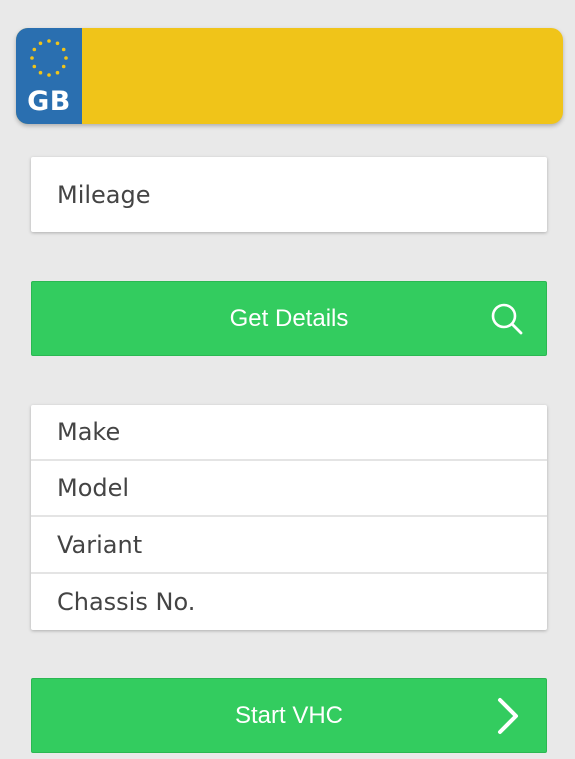 The width and height of the screenshot is (575, 759). What do you see at coordinates (508, 716) in the screenshot?
I see `chevron-right-icon` at bounding box center [508, 716].